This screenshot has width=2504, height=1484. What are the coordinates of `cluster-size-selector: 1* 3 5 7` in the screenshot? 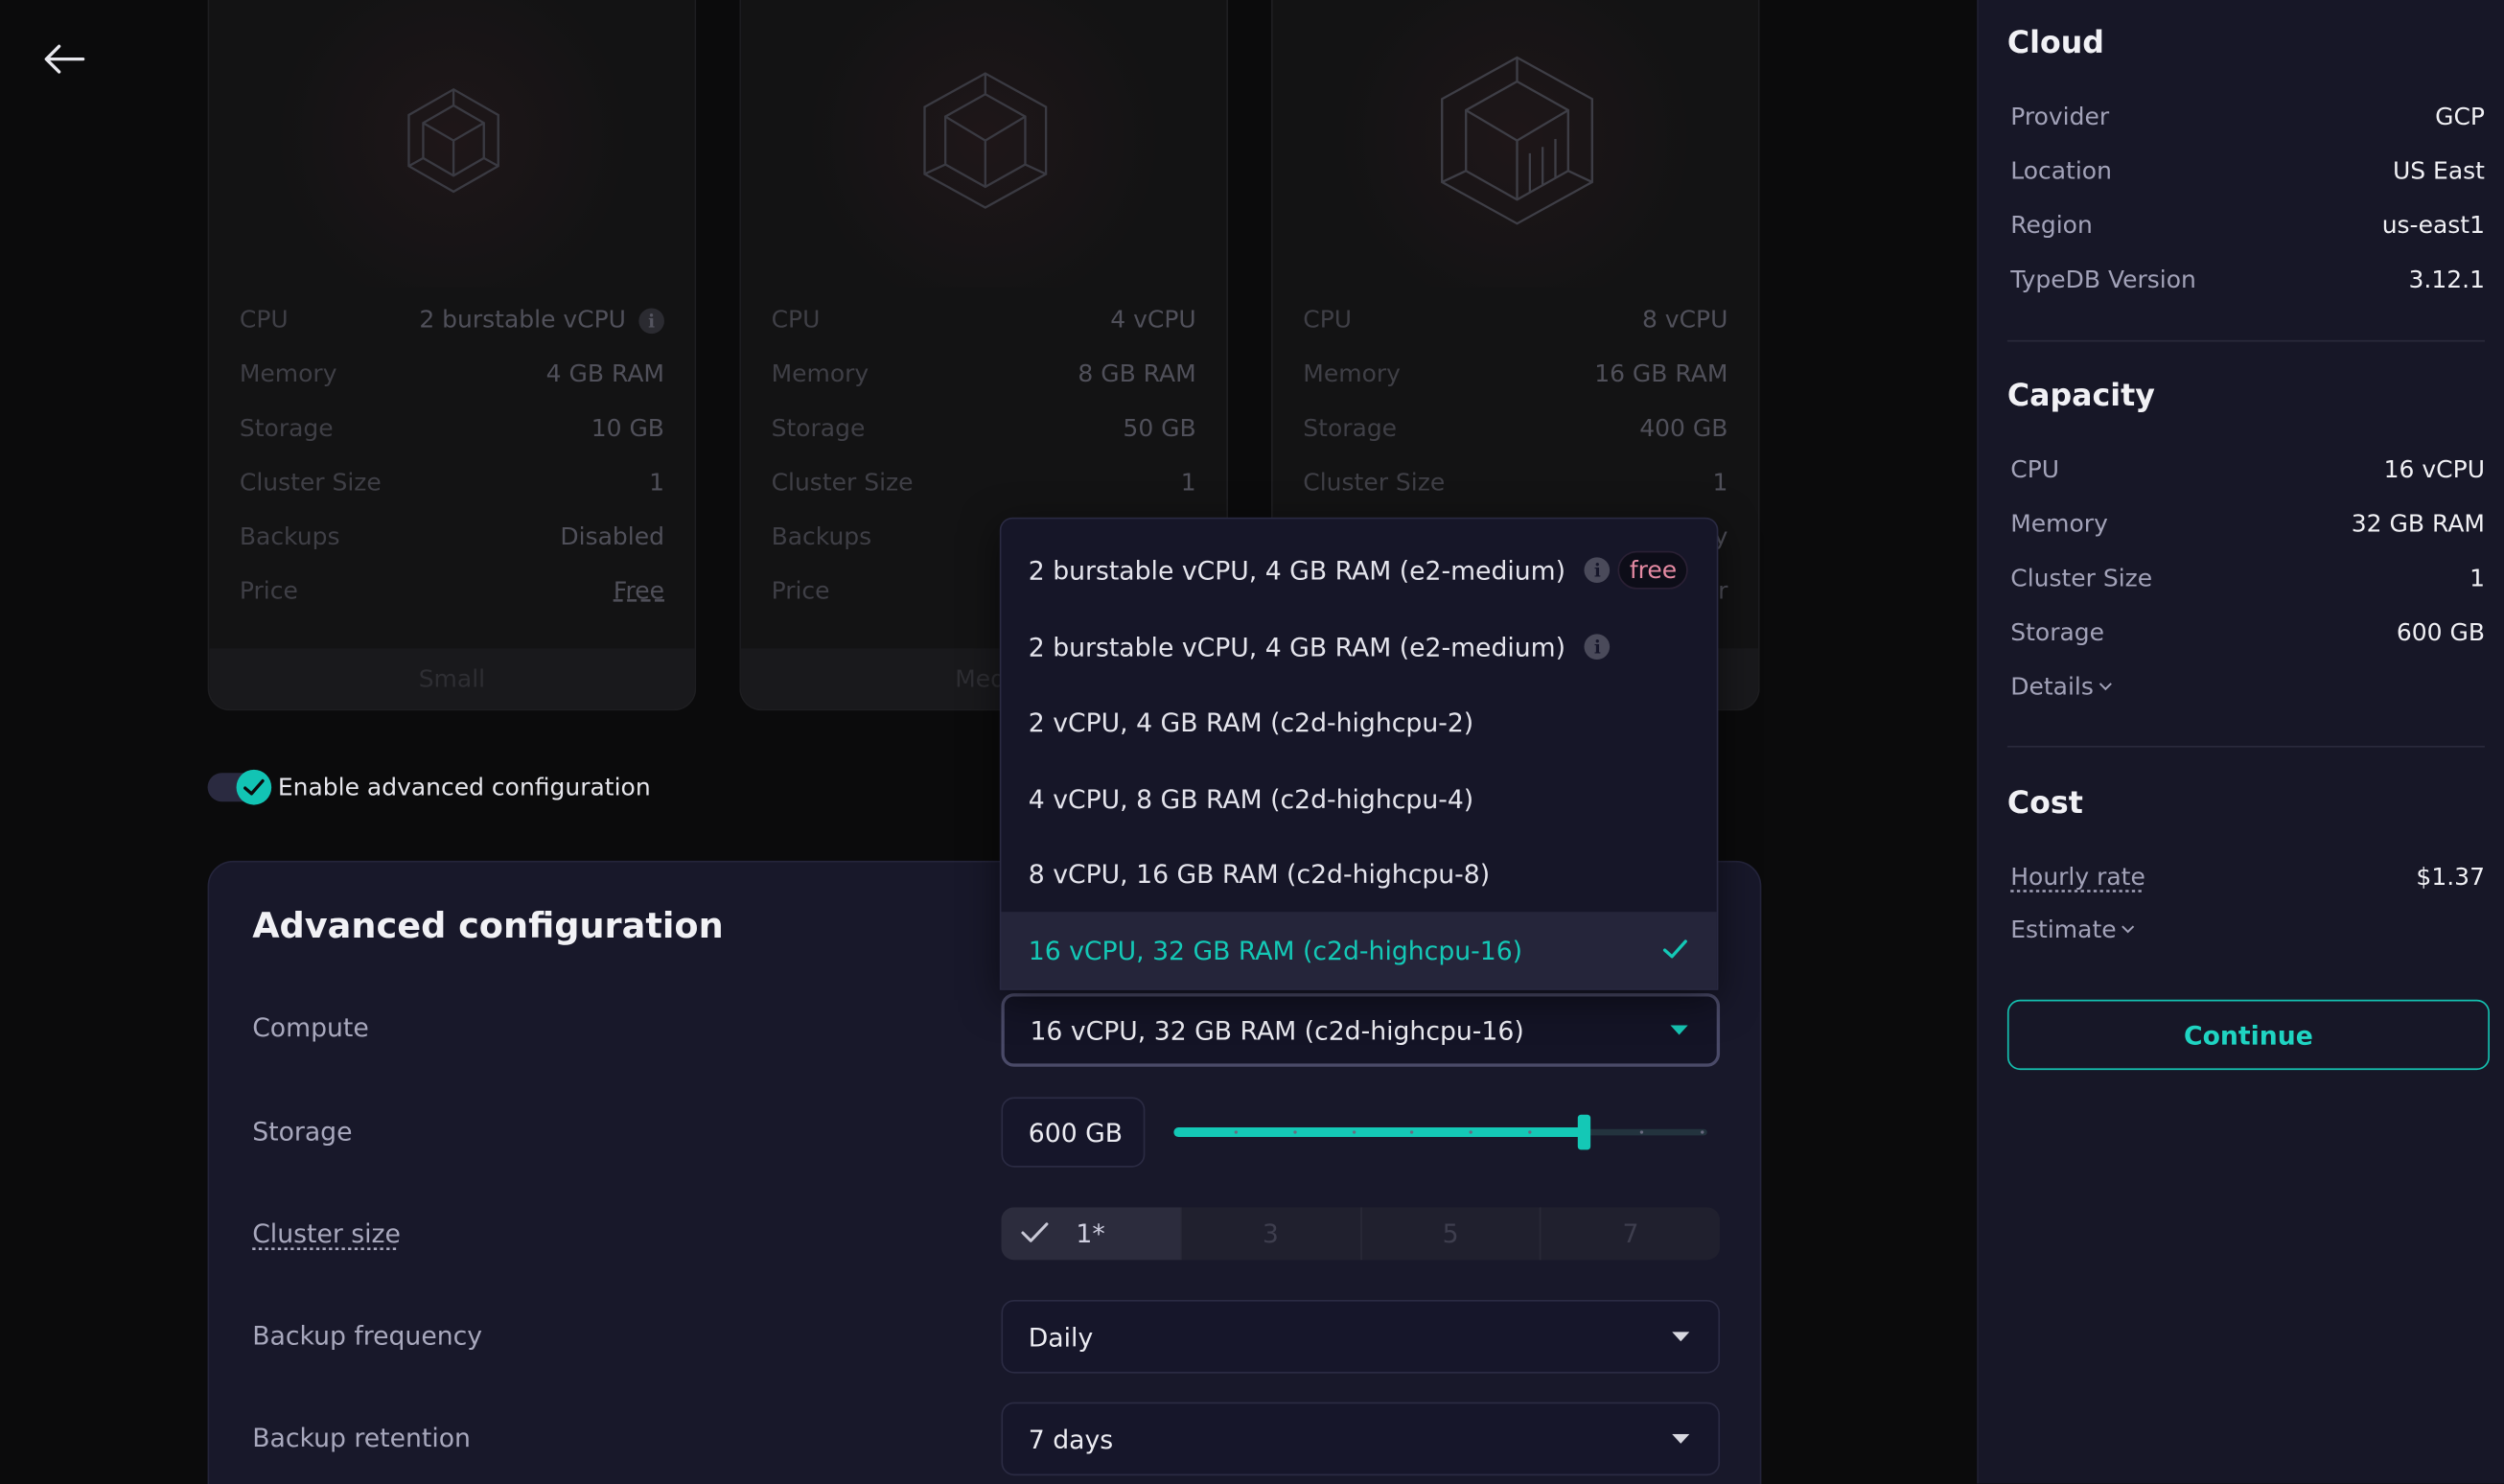 It's located at (1361, 1234).